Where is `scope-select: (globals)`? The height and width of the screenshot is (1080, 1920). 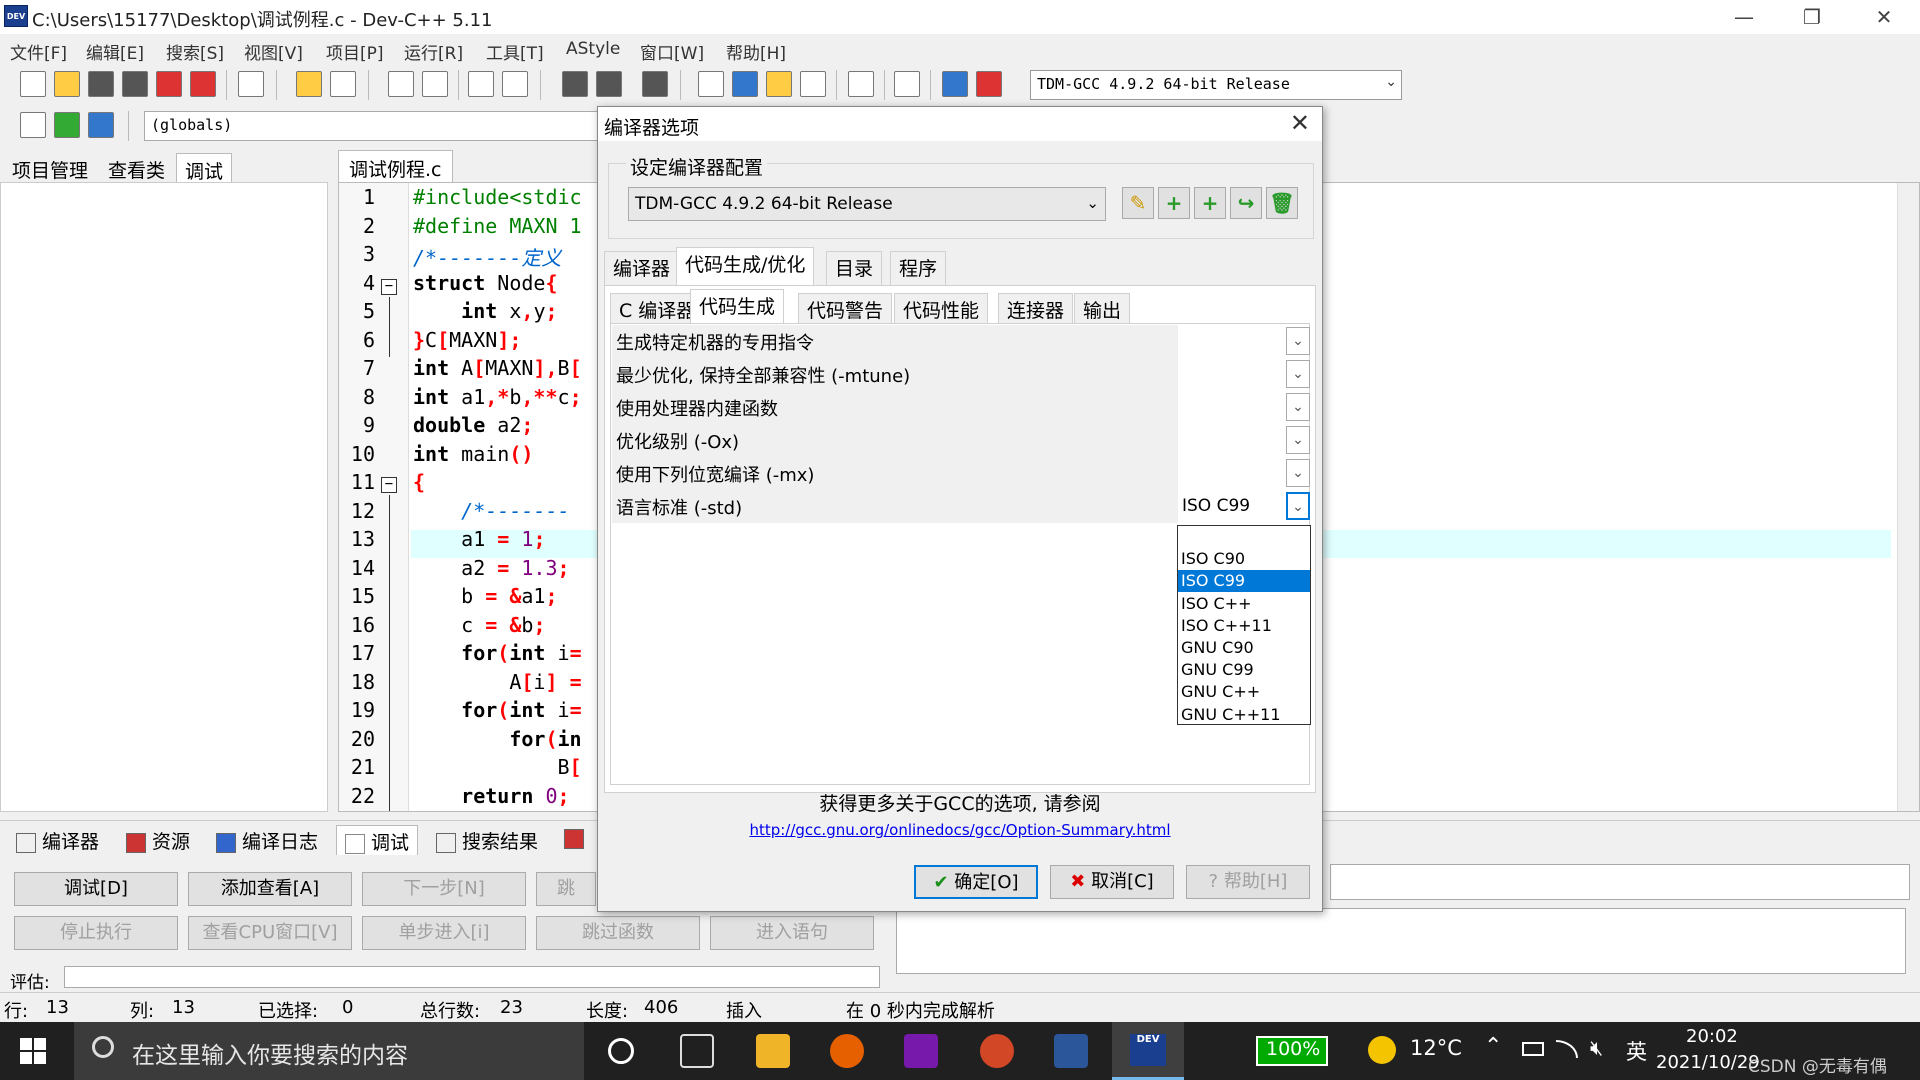
scope-select: (globals) is located at coordinates (374, 126).